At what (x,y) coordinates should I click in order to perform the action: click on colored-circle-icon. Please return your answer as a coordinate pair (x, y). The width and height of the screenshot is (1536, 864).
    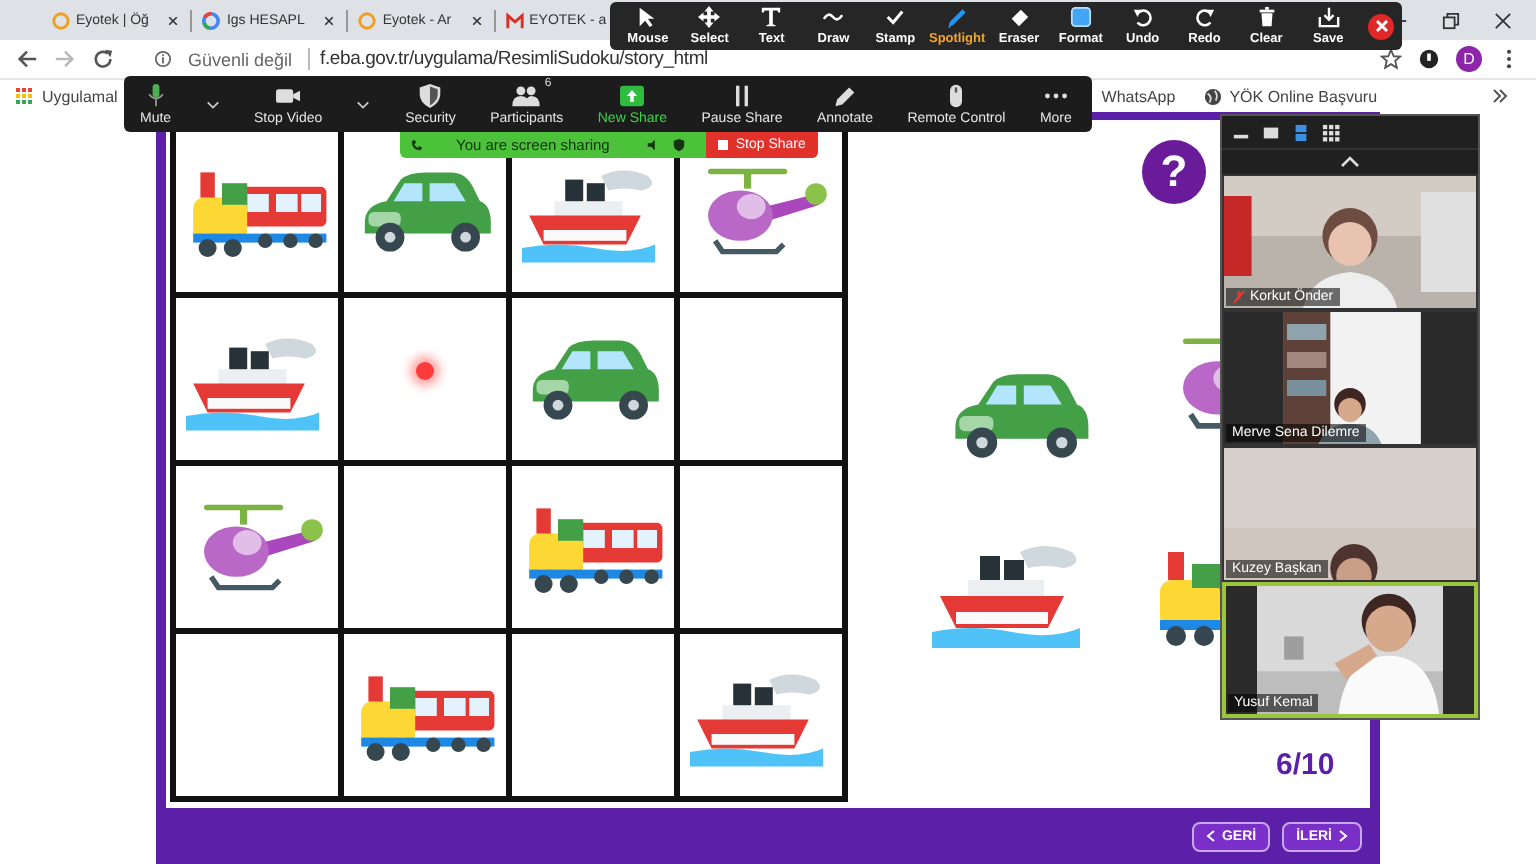
    Looking at the image, I should click on (211, 20).